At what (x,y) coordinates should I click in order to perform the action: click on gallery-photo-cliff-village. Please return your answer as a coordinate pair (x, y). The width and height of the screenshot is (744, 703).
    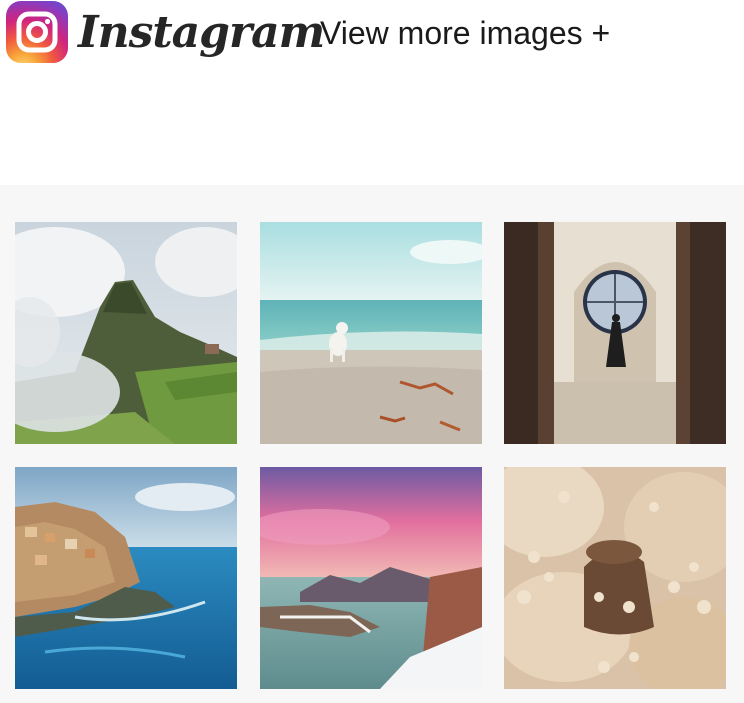
    Looking at the image, I should click on (126, 578).